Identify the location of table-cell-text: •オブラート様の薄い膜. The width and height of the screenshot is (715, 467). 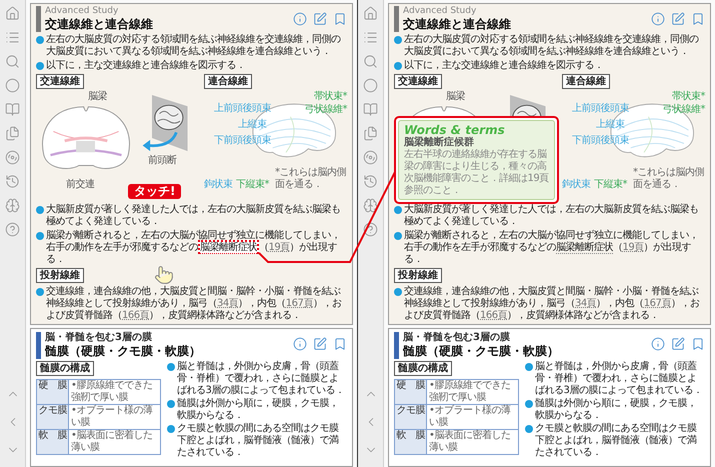
(470, 417).